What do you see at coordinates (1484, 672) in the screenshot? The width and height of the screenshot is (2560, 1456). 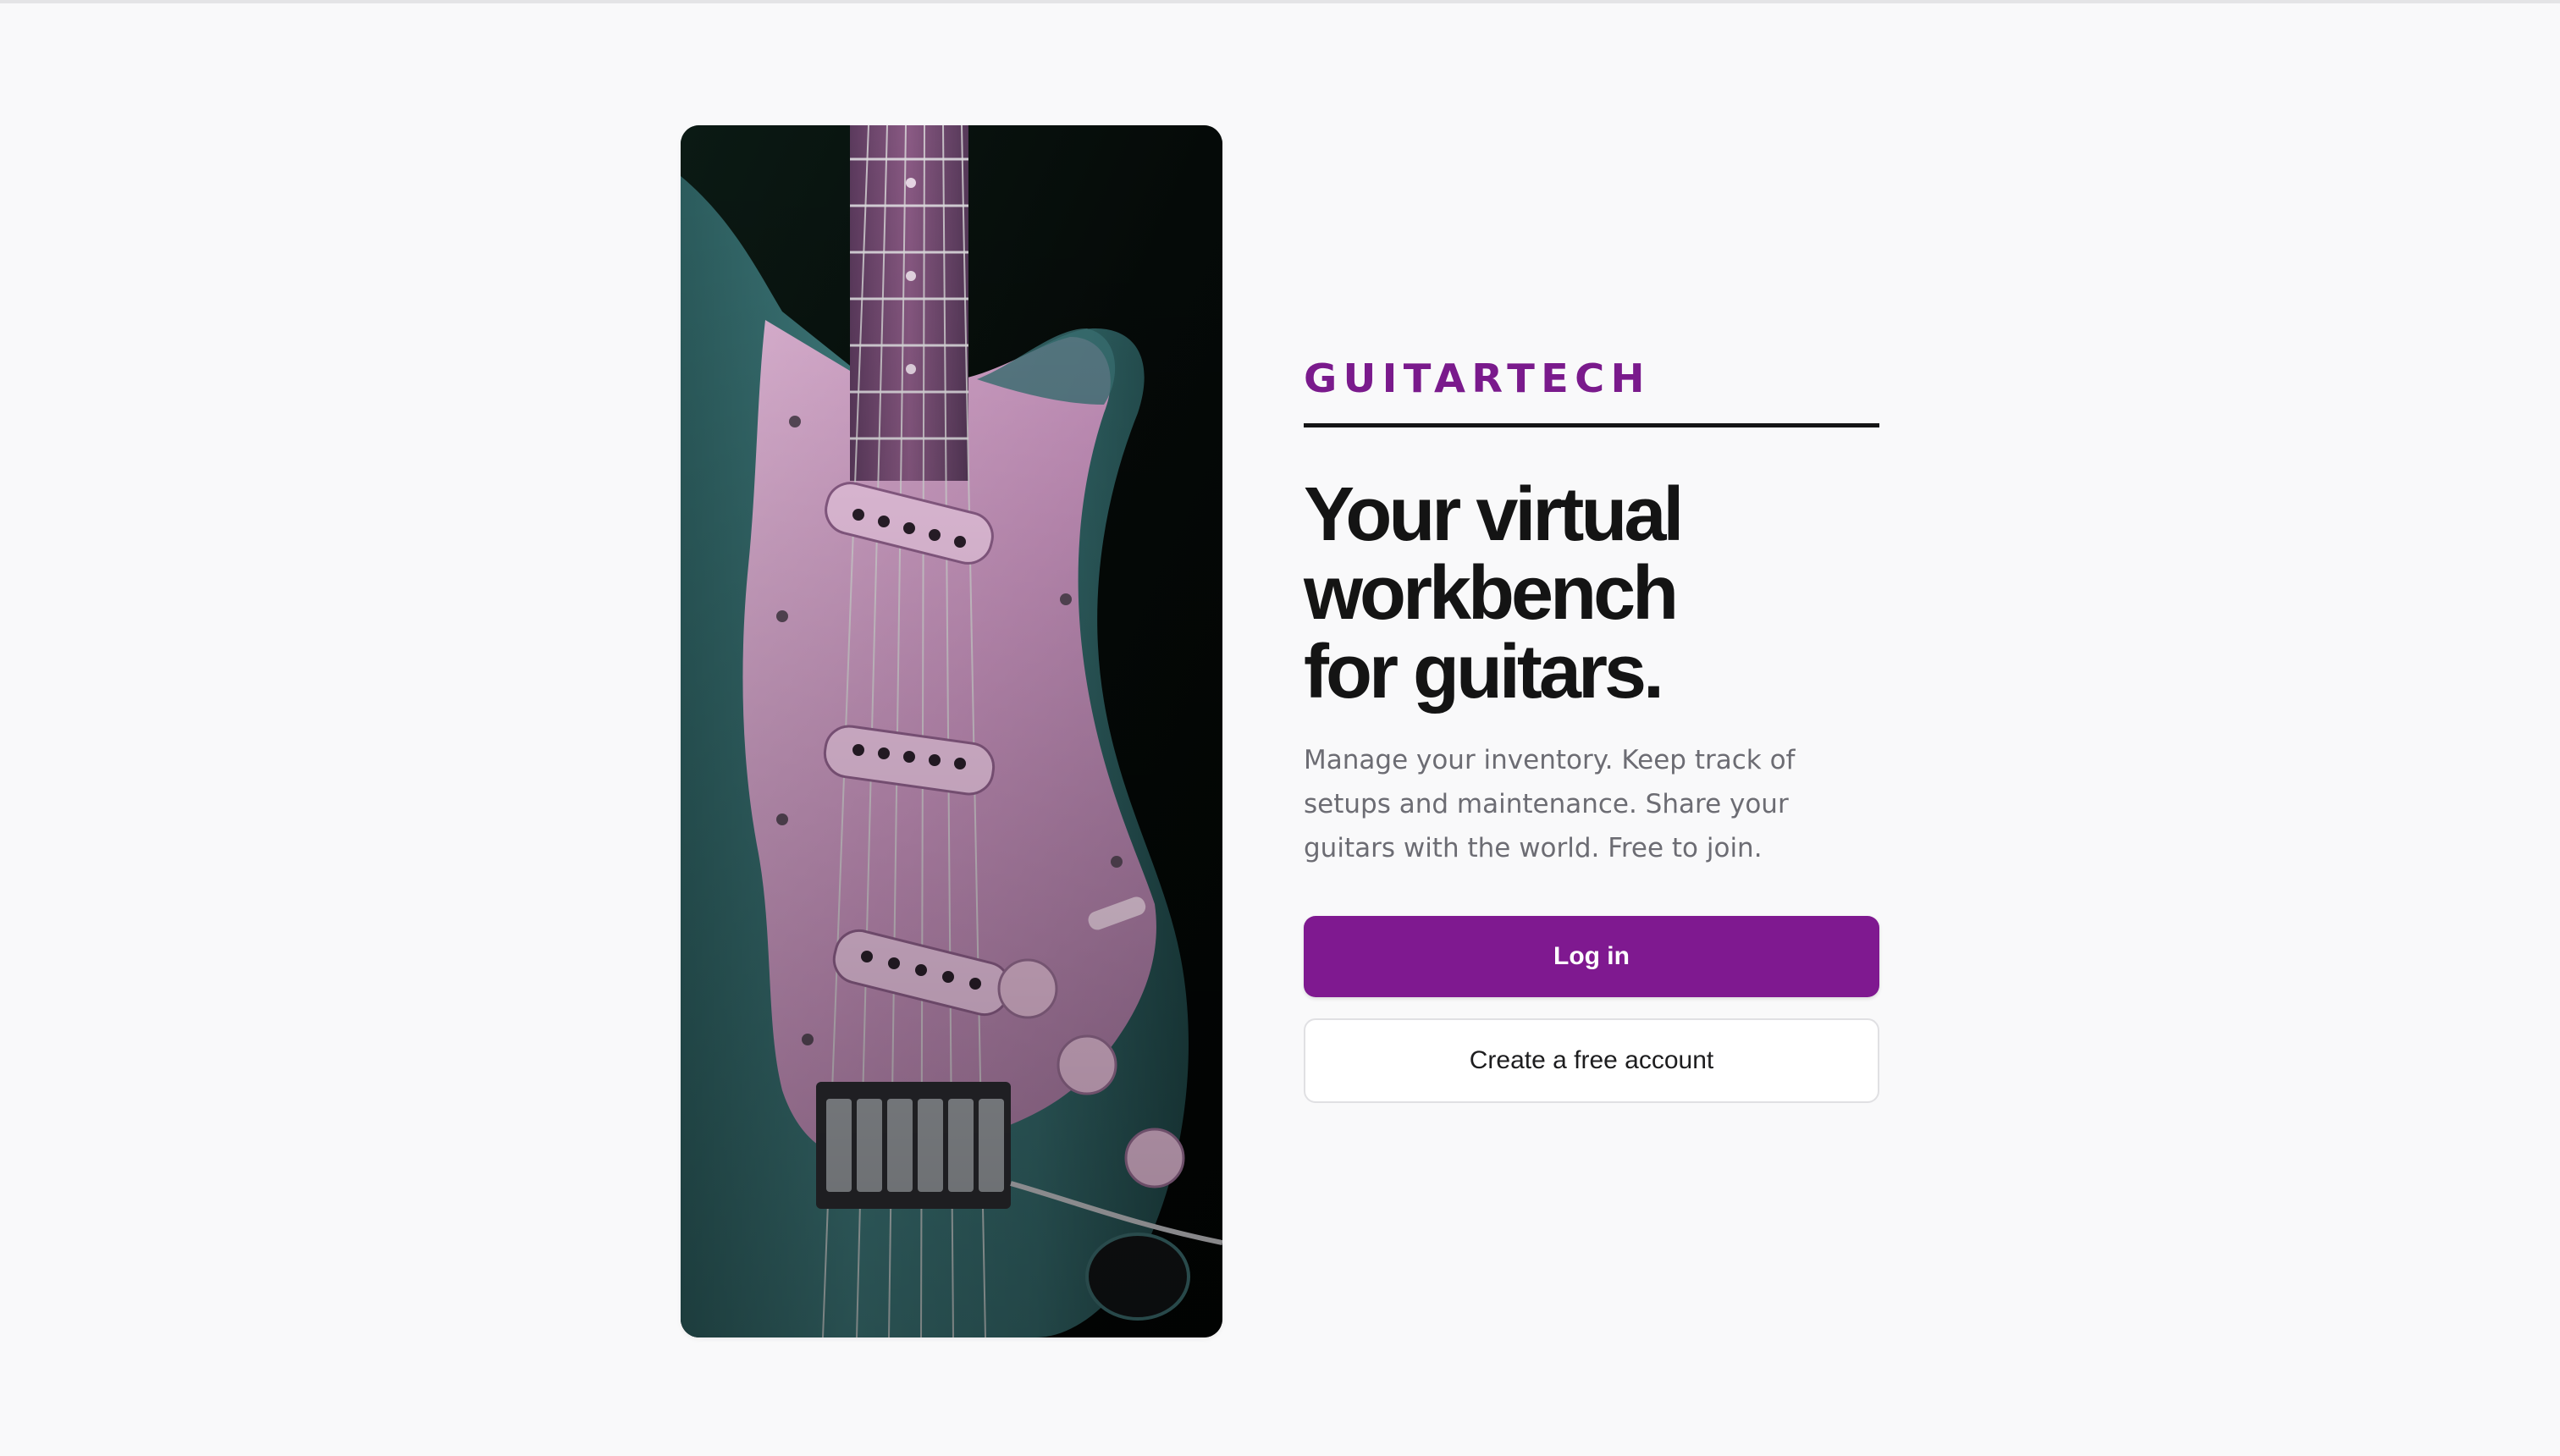 I see `headline-line-3: for guitars.` at bounding box center [1484, 672].